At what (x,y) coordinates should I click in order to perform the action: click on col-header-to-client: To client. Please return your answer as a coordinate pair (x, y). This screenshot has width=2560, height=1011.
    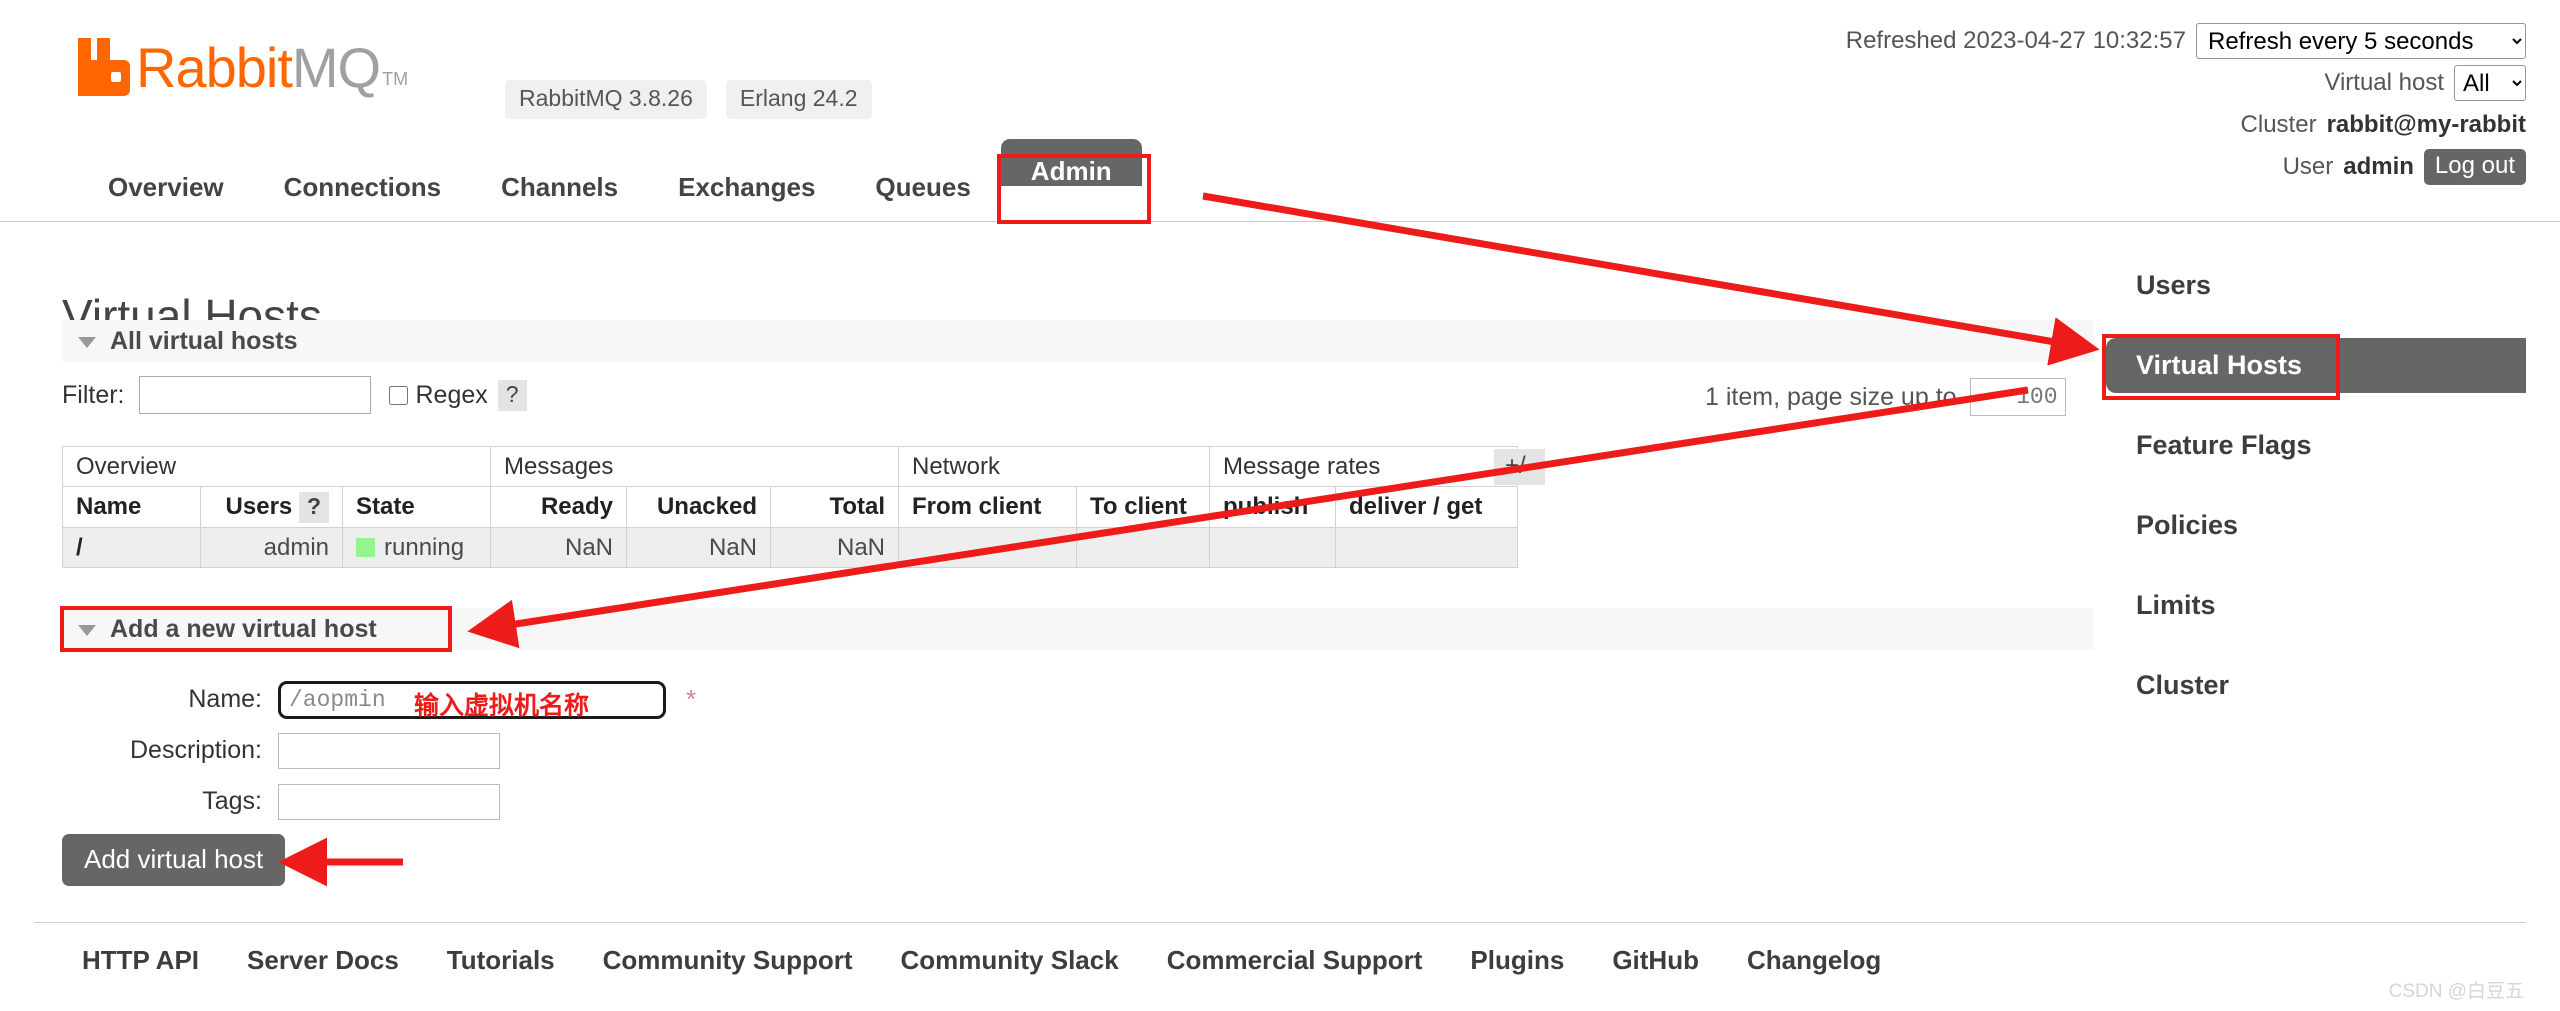
    Looking at the image, I should click on (1143, 507).